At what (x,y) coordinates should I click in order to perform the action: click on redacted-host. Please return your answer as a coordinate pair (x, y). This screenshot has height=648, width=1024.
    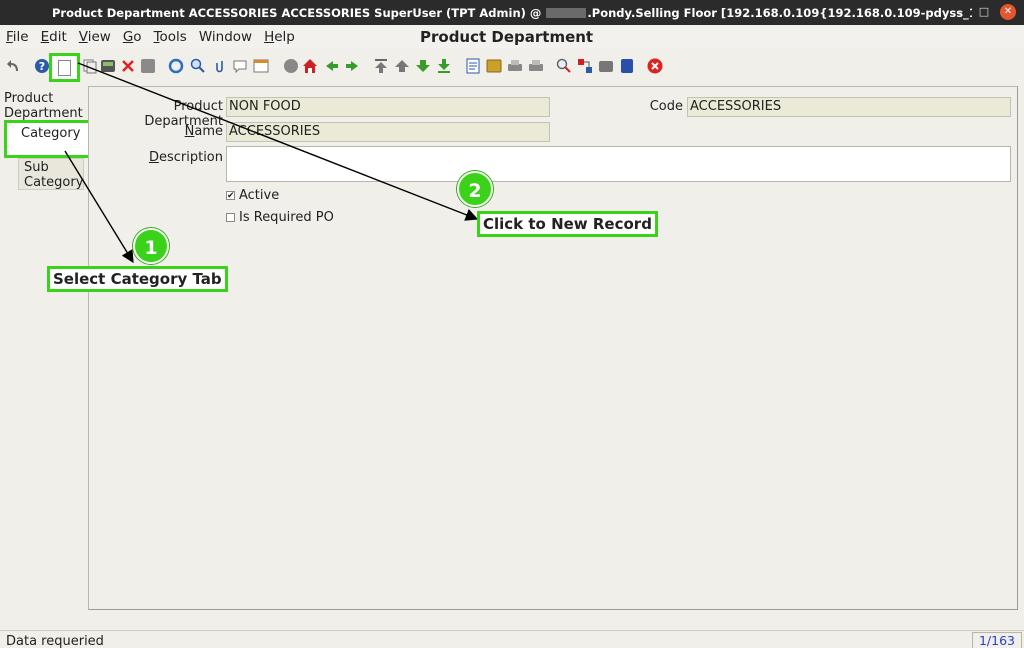
    Looking at the image, I should click on (566, 13).